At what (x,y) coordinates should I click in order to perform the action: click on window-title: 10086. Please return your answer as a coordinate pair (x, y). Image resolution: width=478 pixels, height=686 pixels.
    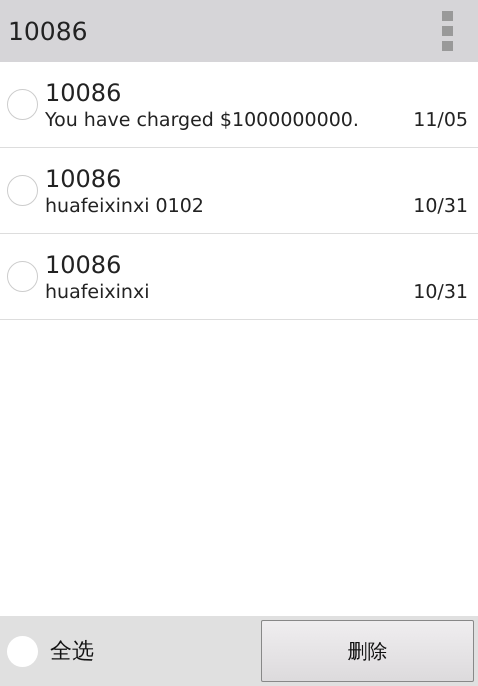
    Looking at the image, I should click on (48, 31).